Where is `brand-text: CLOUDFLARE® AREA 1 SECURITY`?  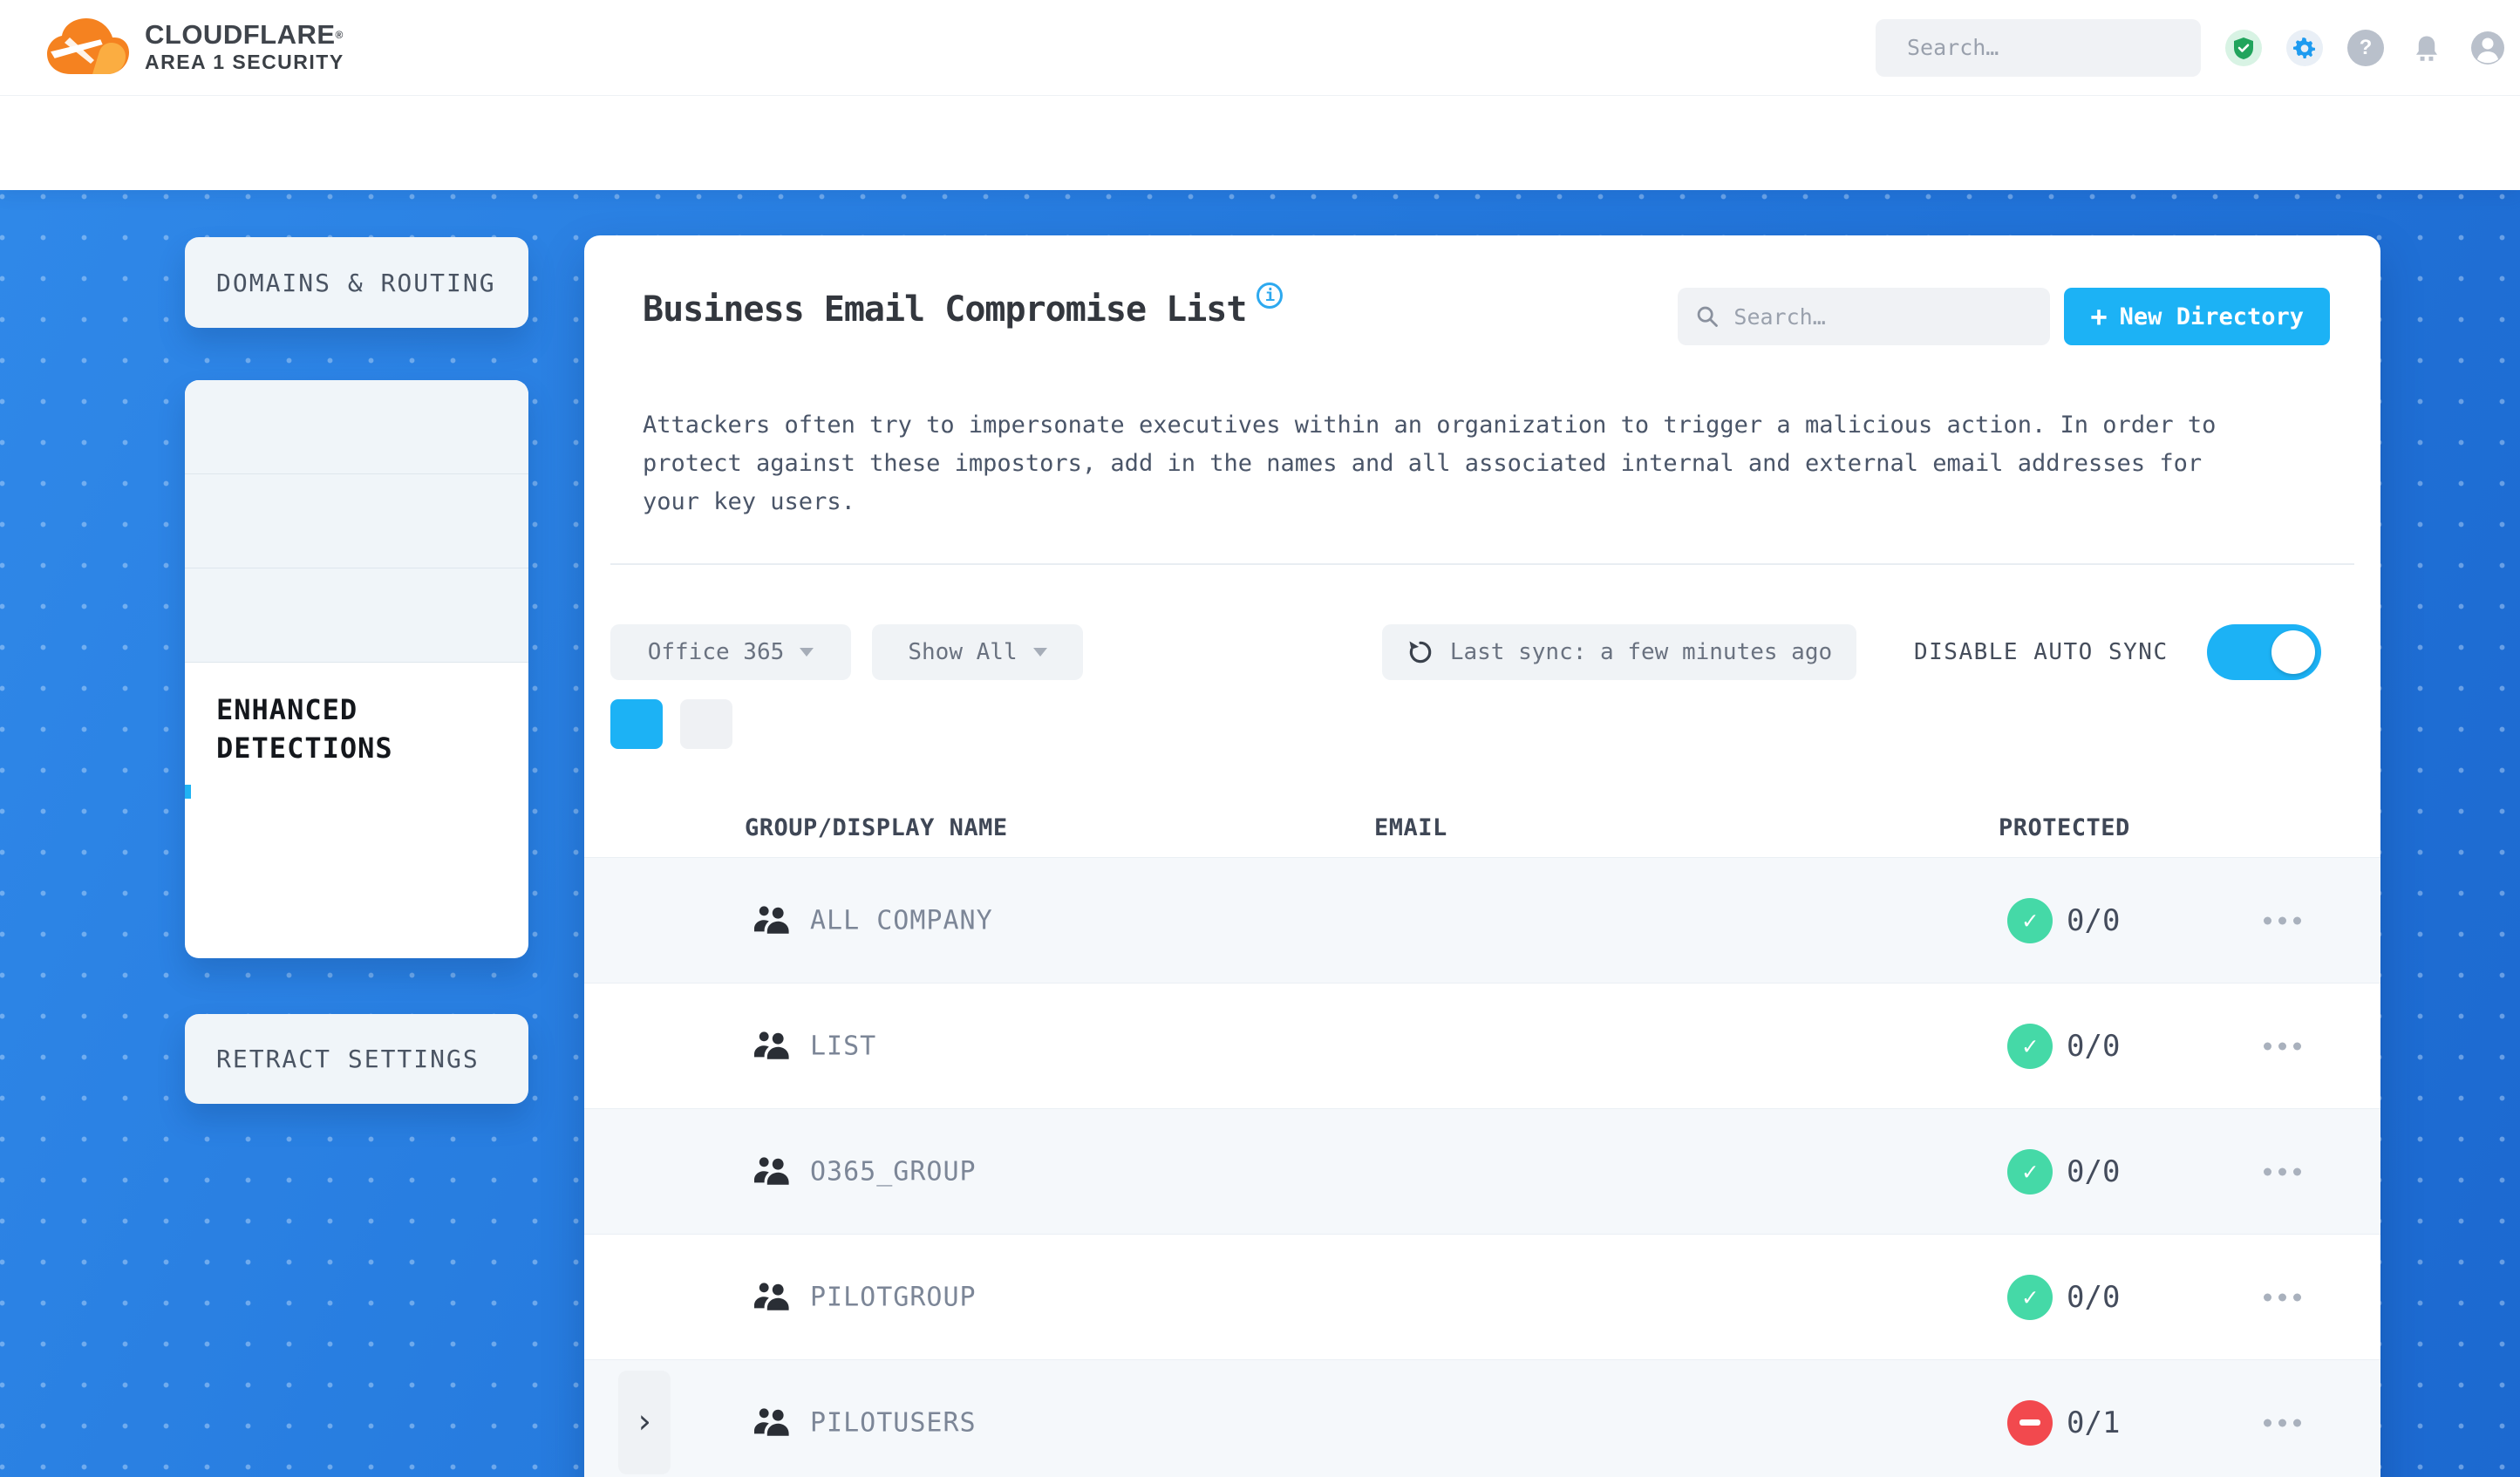 brand-text: CLOUDFLARE® AREA 1 SECURITY is located at coordinates (244, 46).